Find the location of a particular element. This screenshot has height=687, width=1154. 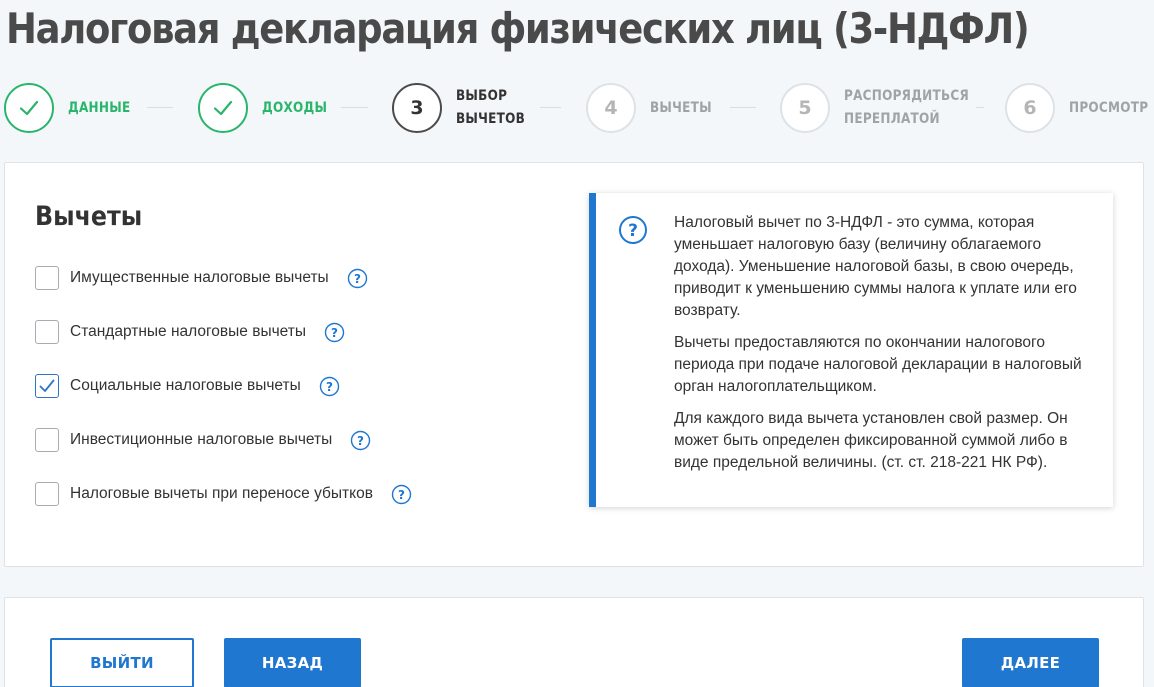

back-button: НАЗАД is located at coordinates (292, 662).